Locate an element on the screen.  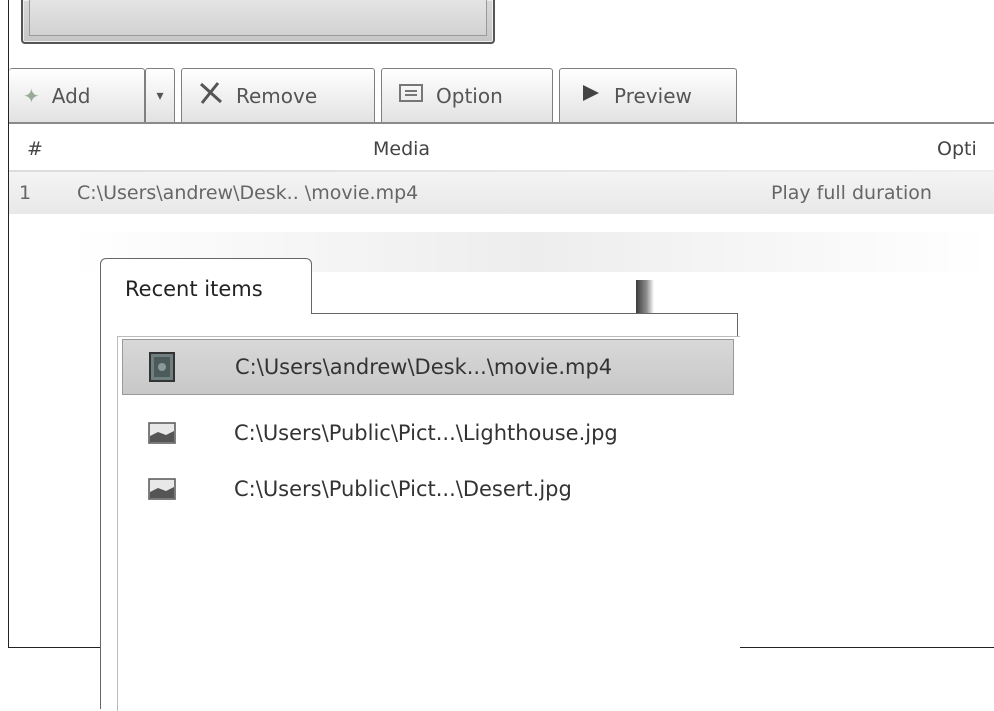
top-panel-inner is located at coordinates (258, 18).